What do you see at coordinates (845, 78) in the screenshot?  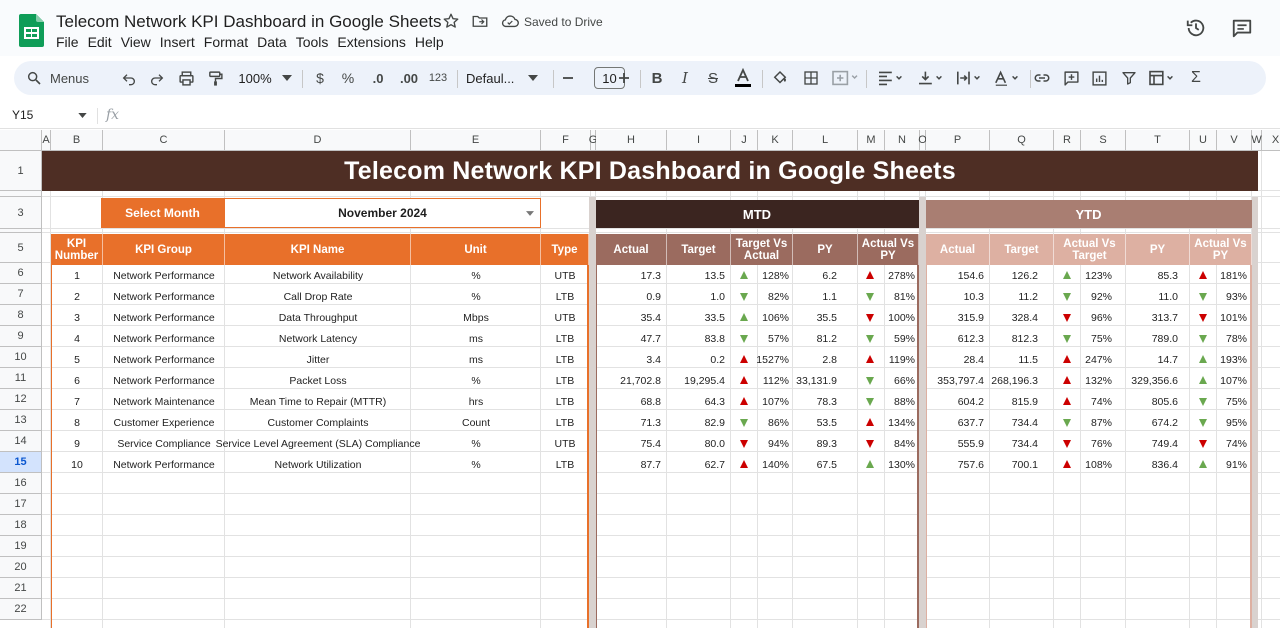 I see `merge-cells-icon` at bounding box center [845, 78].